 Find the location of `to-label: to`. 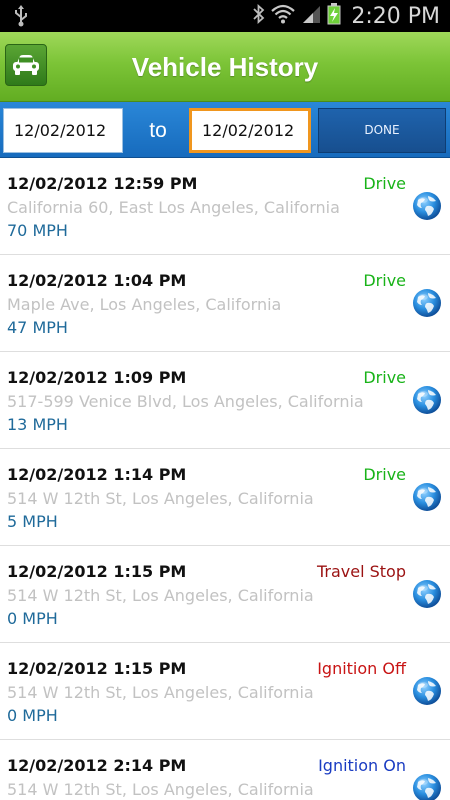

to-label: to is located at coordinates (158, 130).